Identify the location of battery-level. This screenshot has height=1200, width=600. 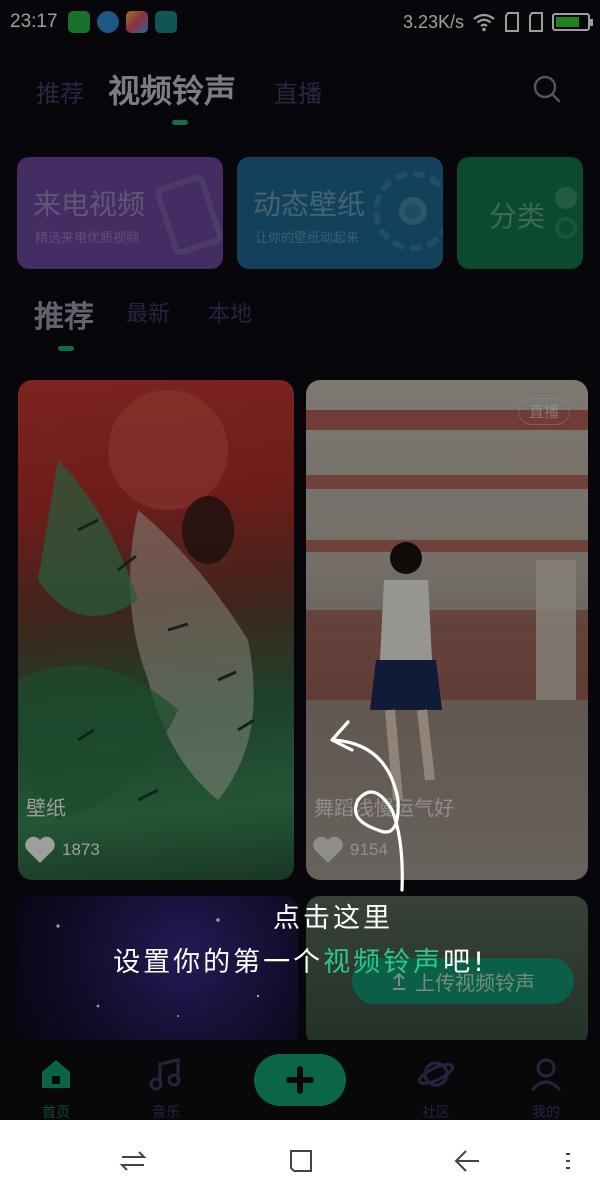
(567, 22).